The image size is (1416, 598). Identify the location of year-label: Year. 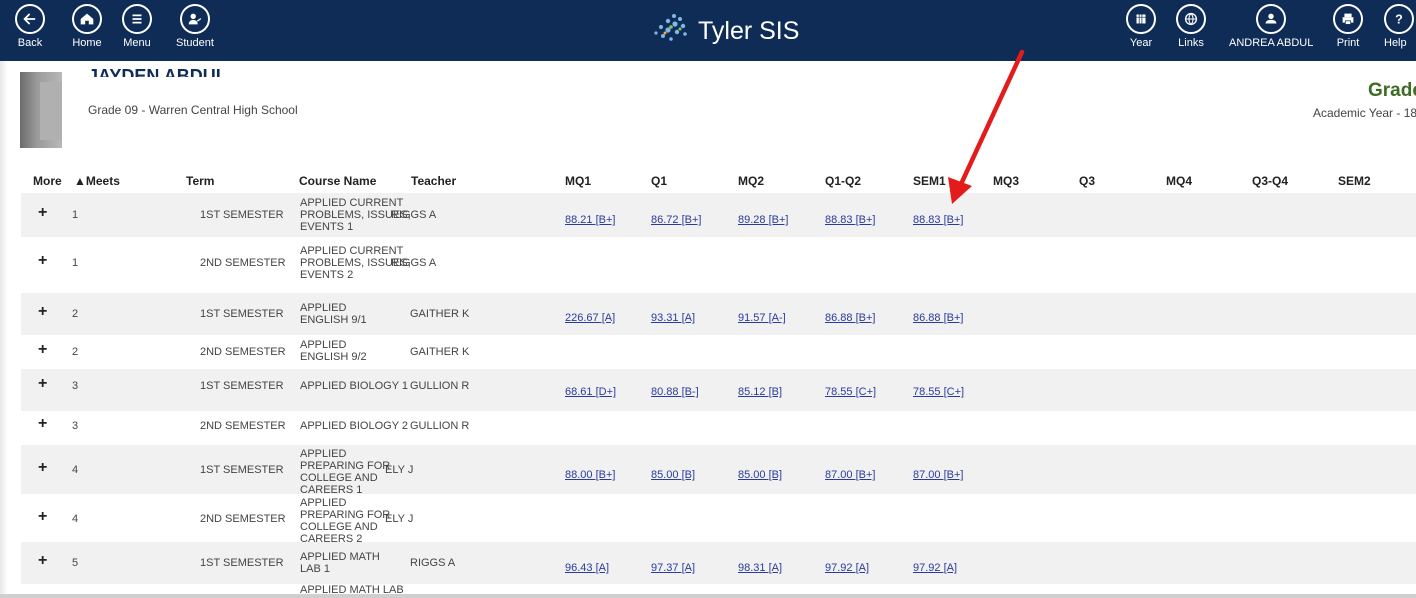
(1141, 43).